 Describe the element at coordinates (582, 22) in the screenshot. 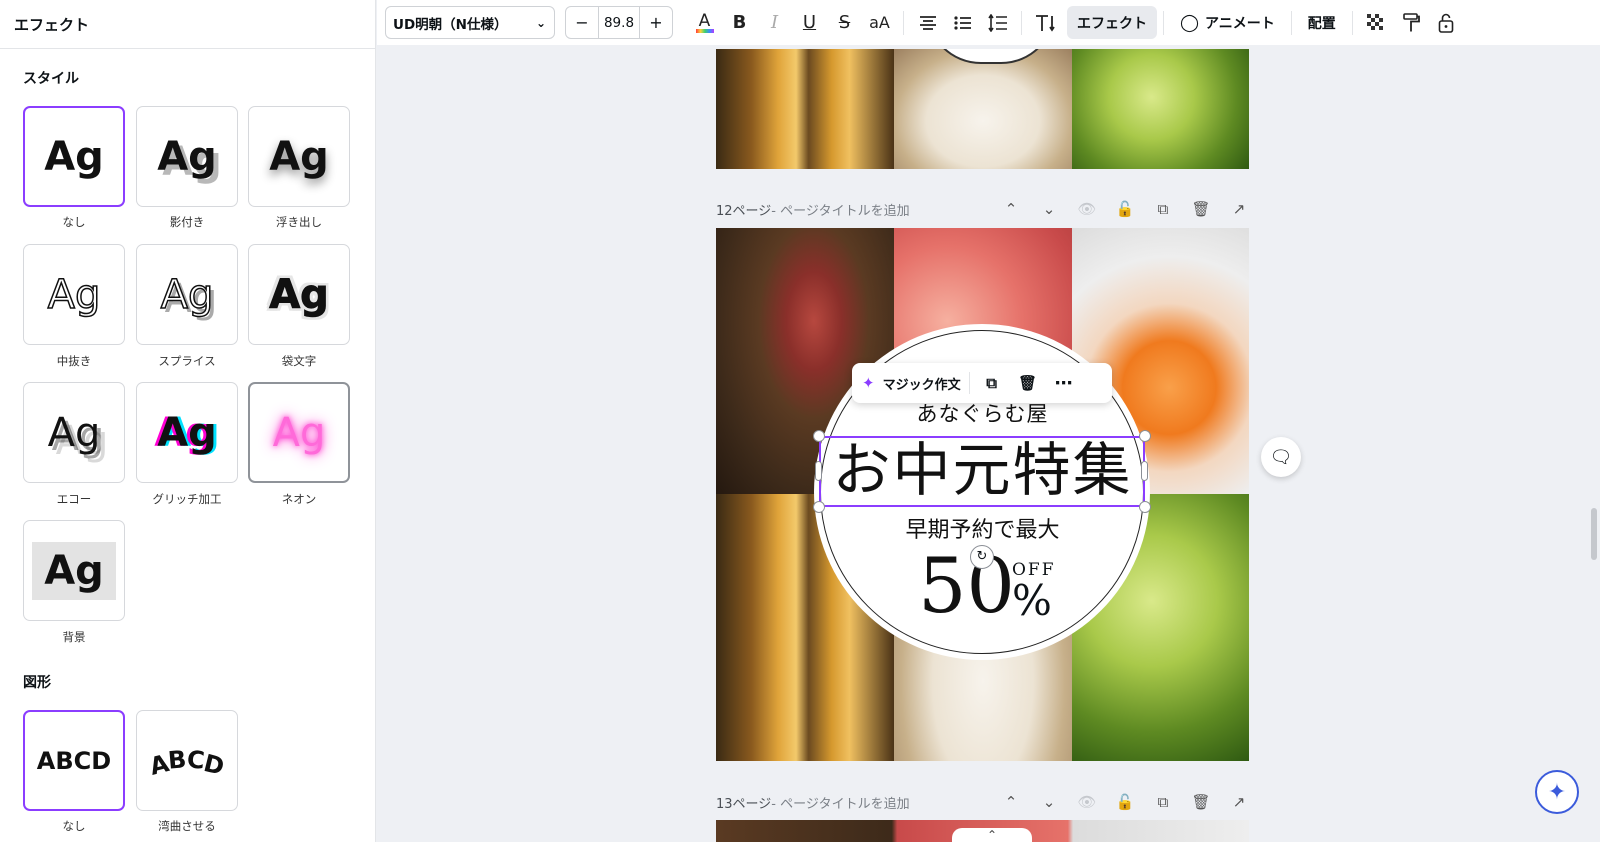

I see `decrease-size-button: −` at that location.